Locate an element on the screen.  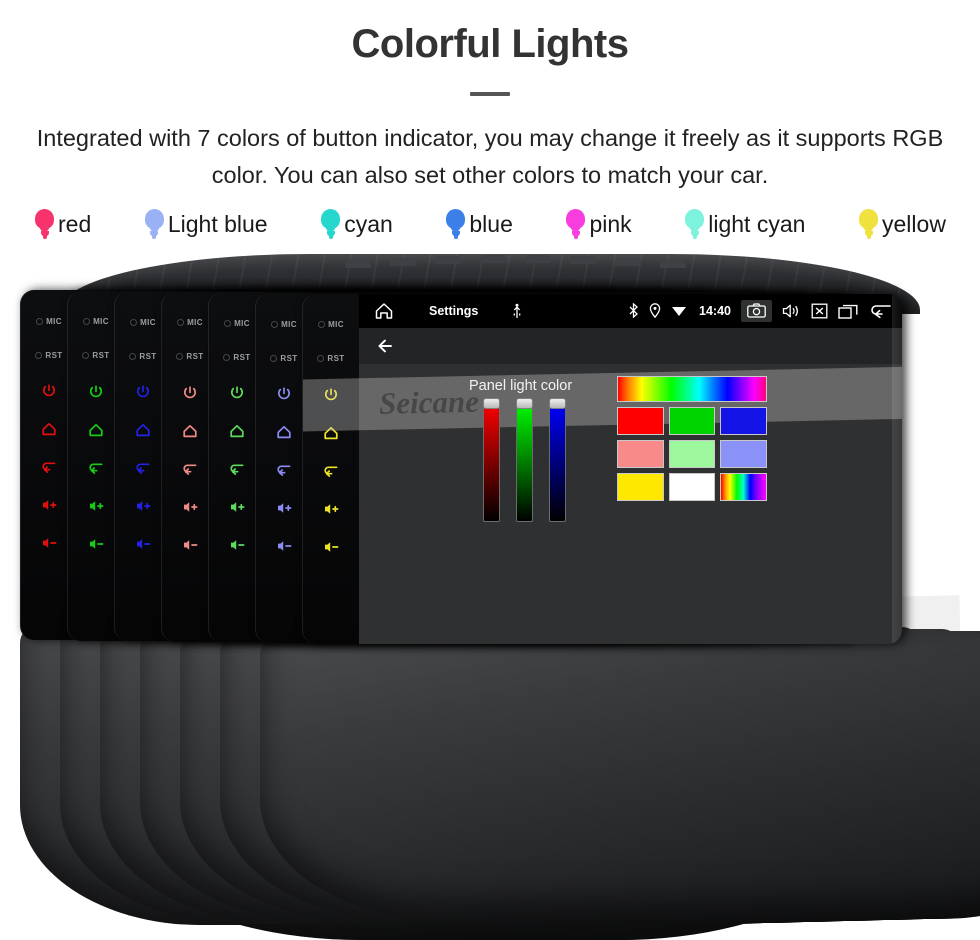
swatch-light-green is located at coordinates (691, 453).